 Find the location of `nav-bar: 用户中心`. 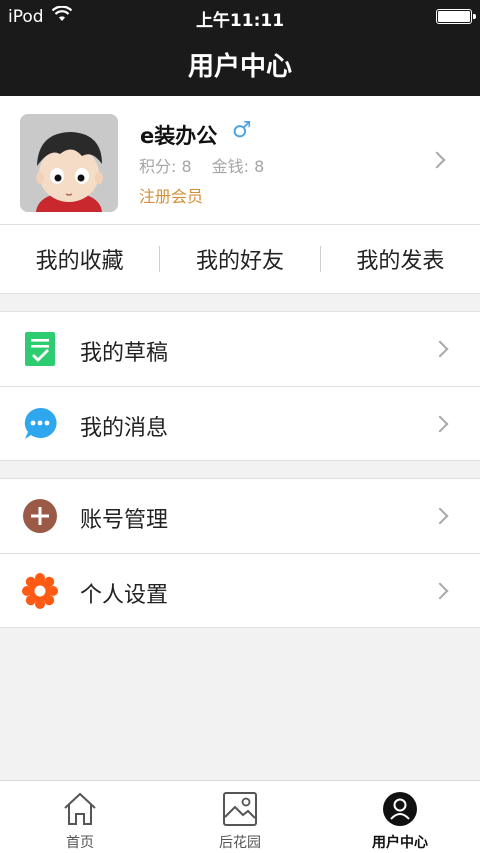

nav-bar: 用户中心 is located at coordinates (240, 64).